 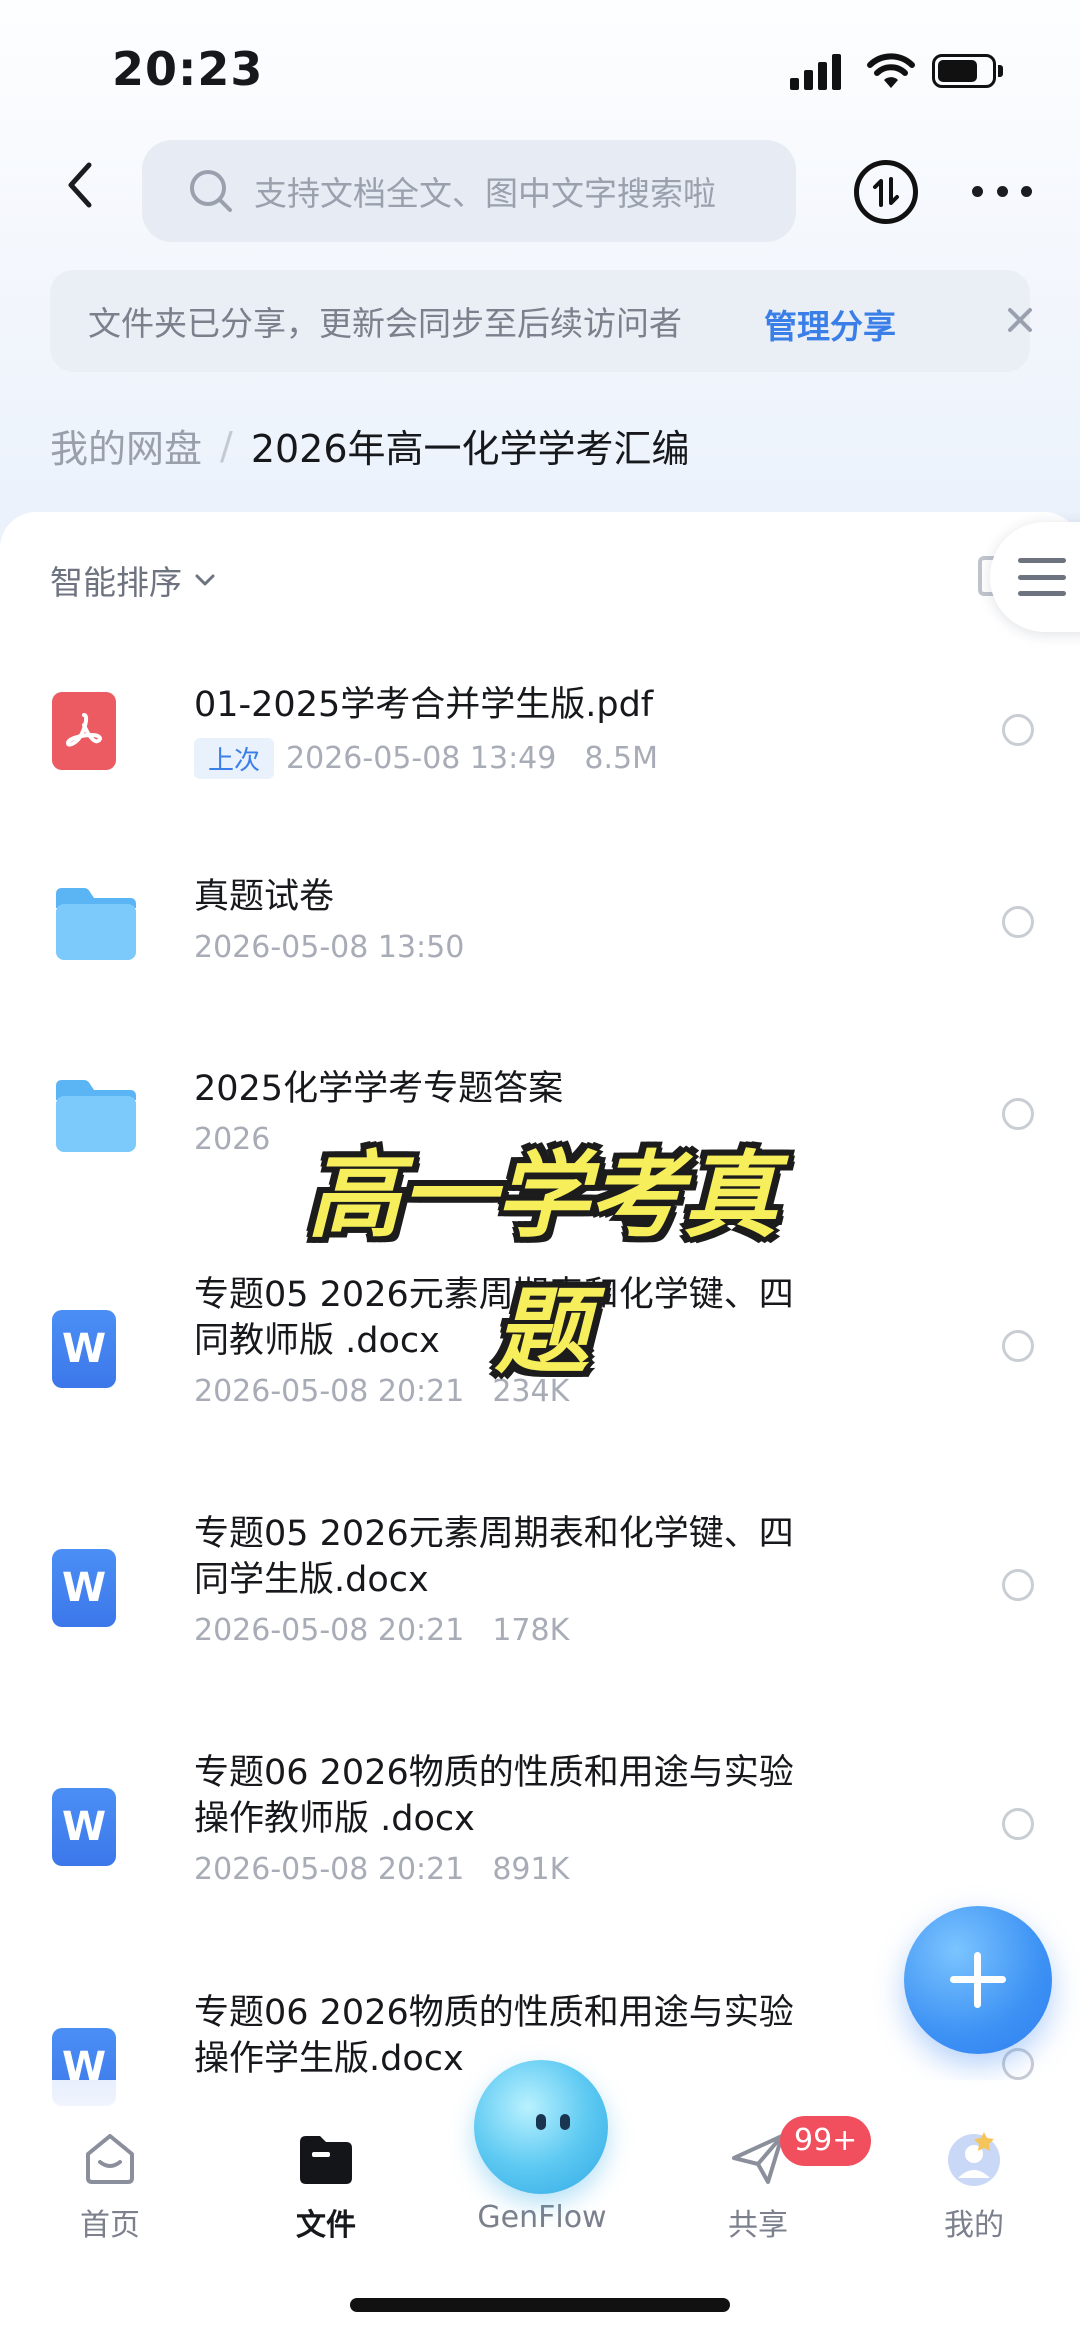 I want to click on nav-item-files: 文件, so click(x=326, y=2161).